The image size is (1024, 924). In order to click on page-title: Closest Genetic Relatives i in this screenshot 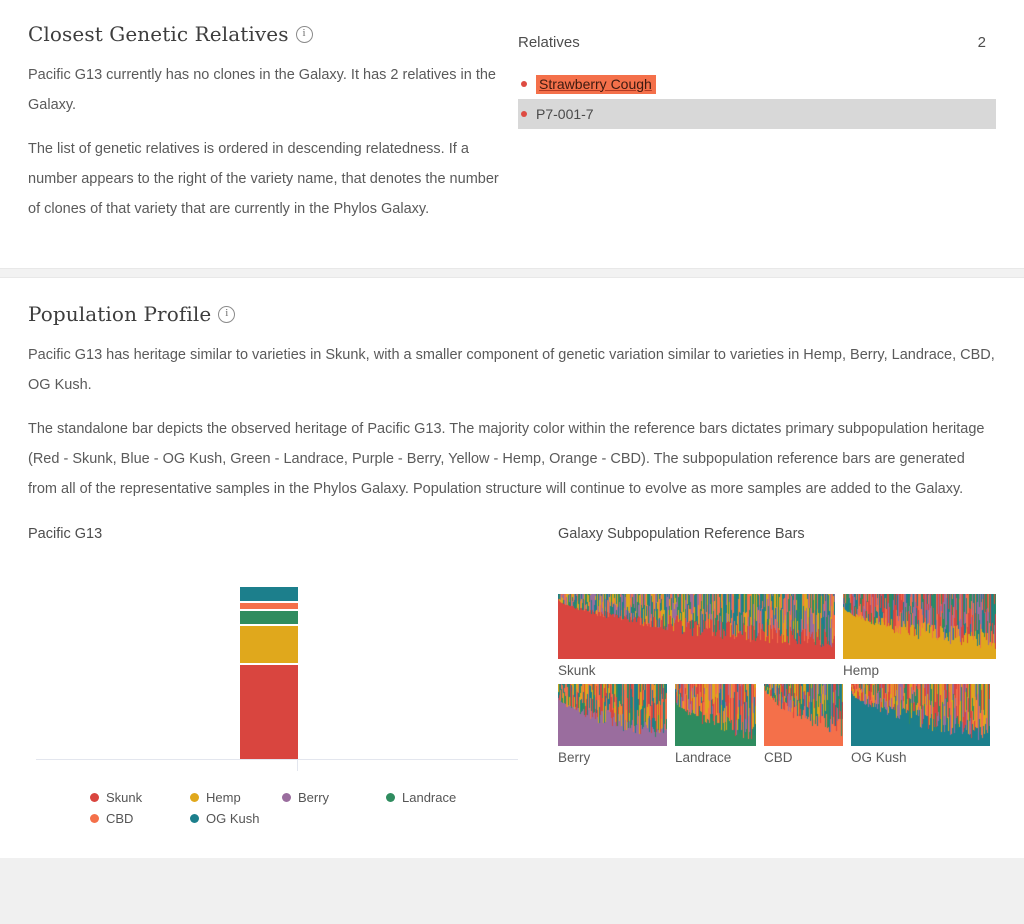, I will do `click(267, 34)`.